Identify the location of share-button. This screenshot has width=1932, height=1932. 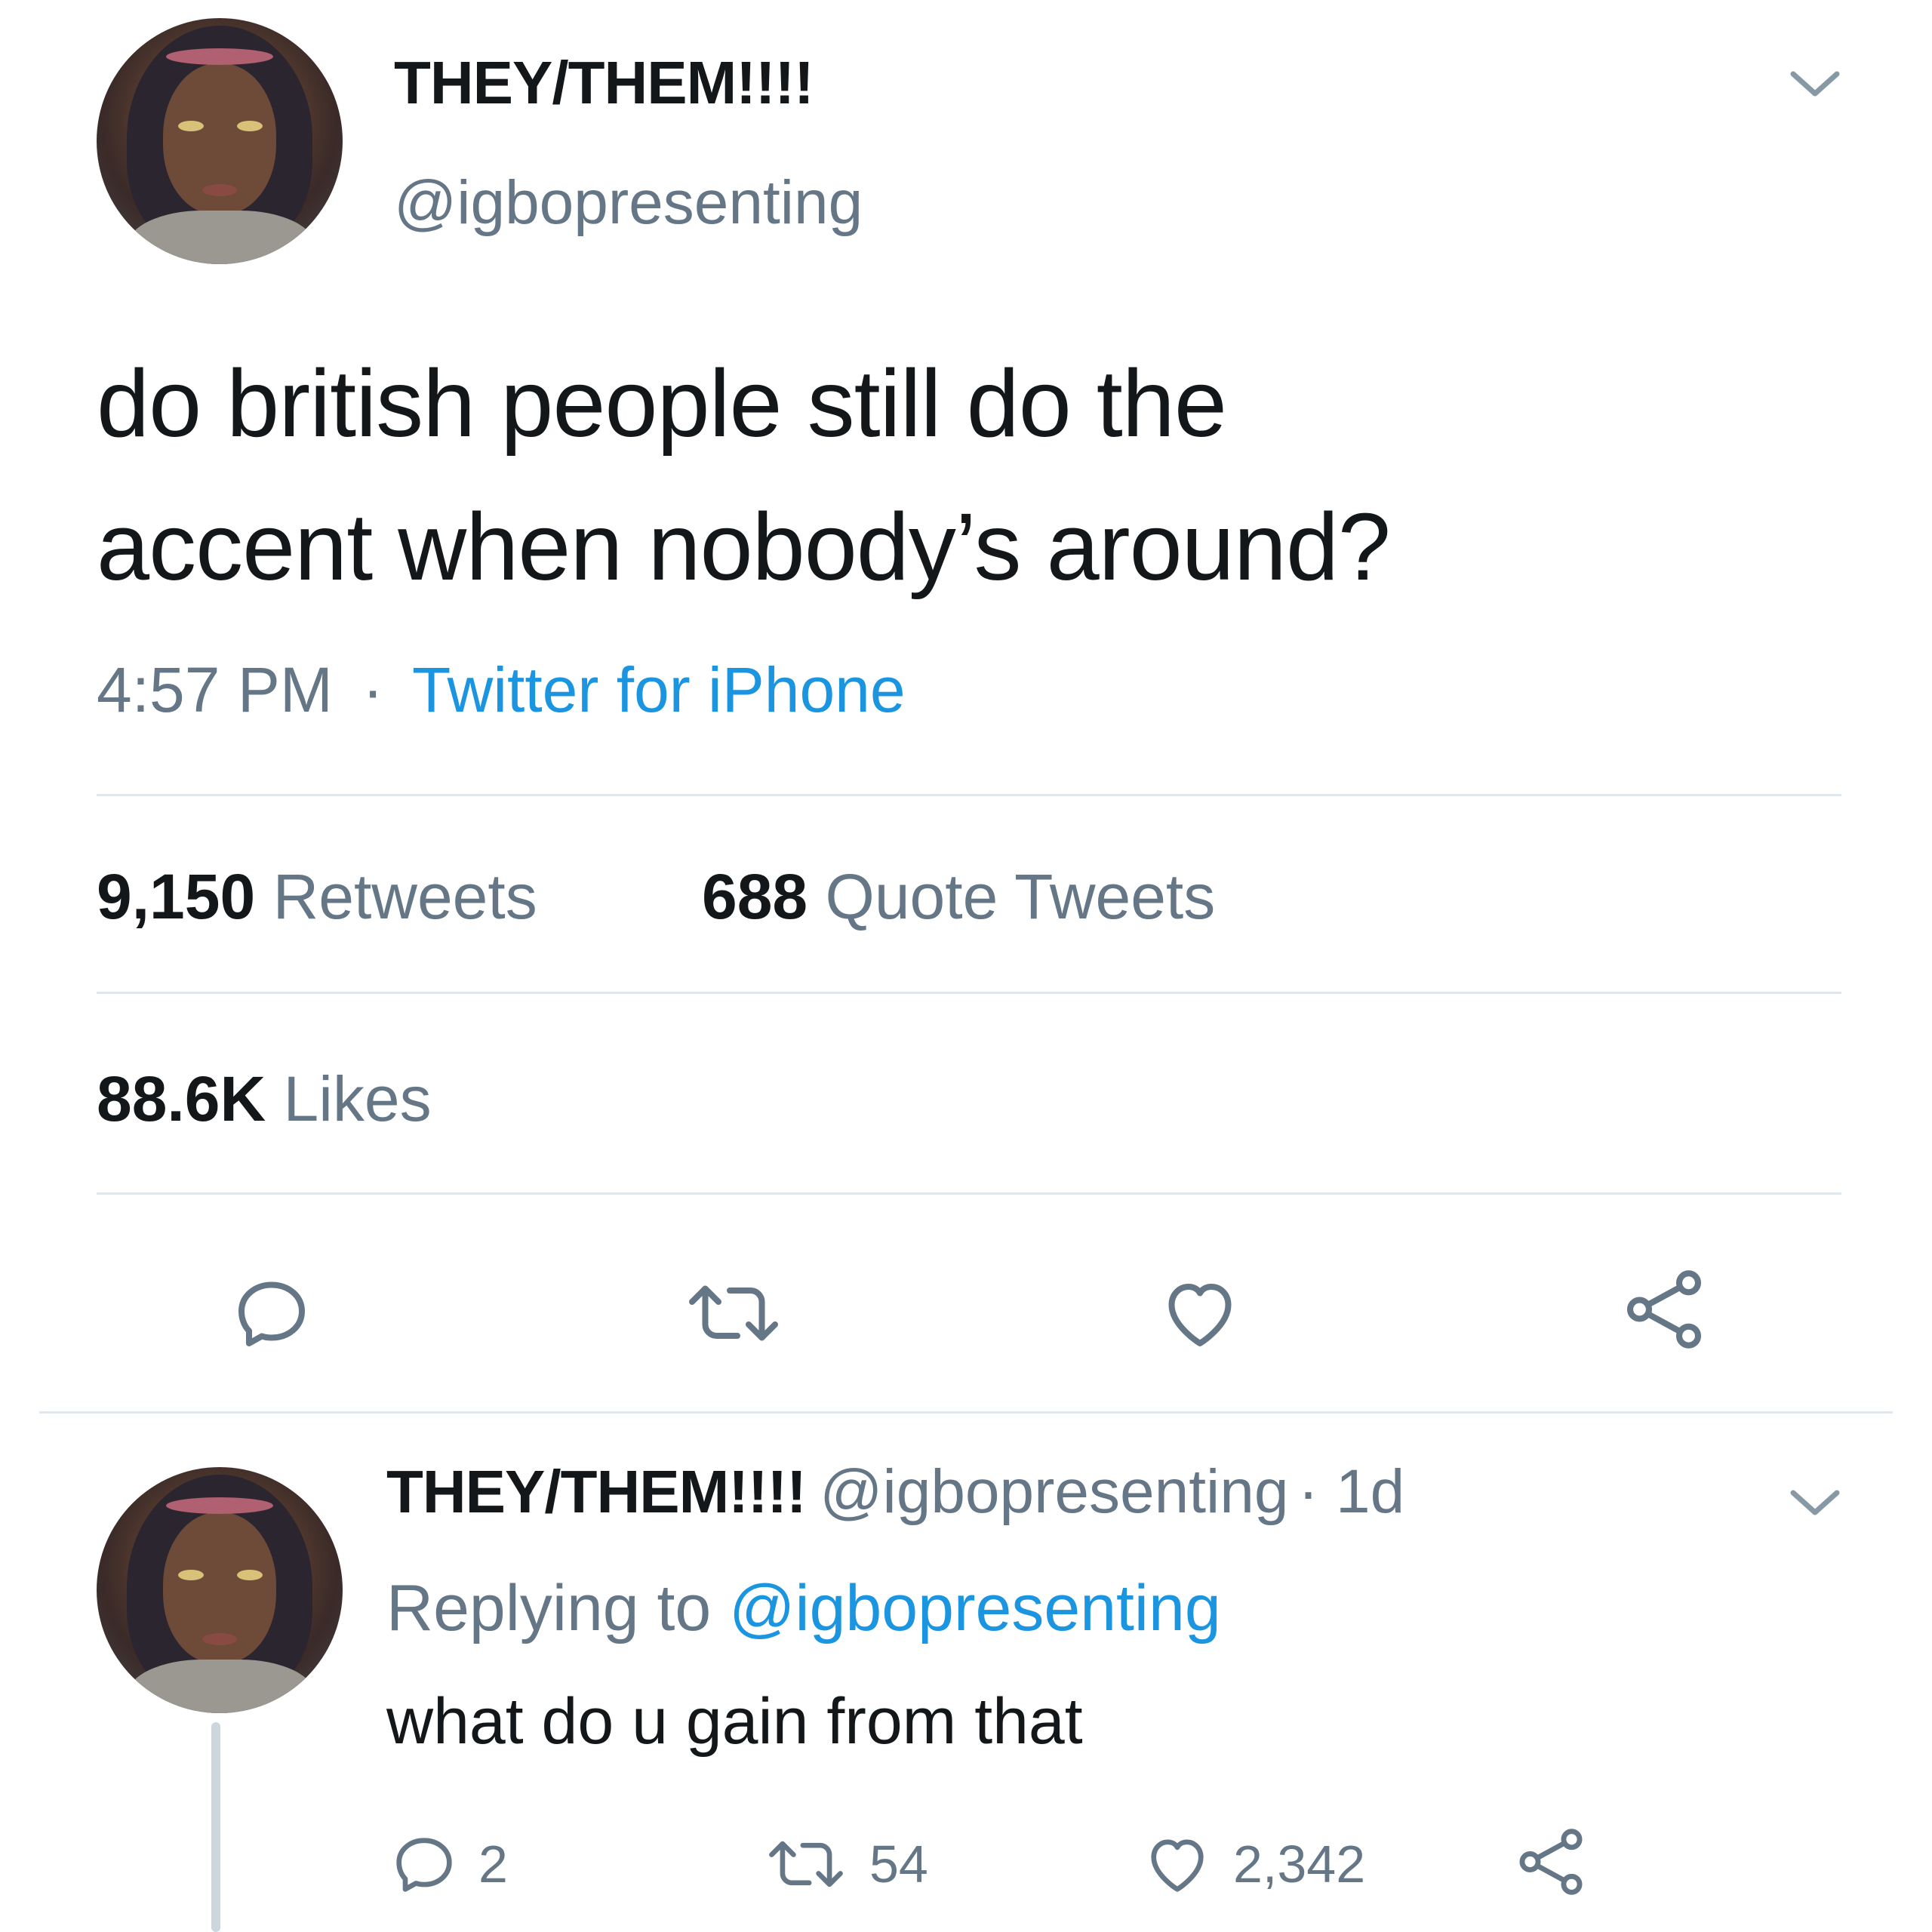
(1664, 1309).